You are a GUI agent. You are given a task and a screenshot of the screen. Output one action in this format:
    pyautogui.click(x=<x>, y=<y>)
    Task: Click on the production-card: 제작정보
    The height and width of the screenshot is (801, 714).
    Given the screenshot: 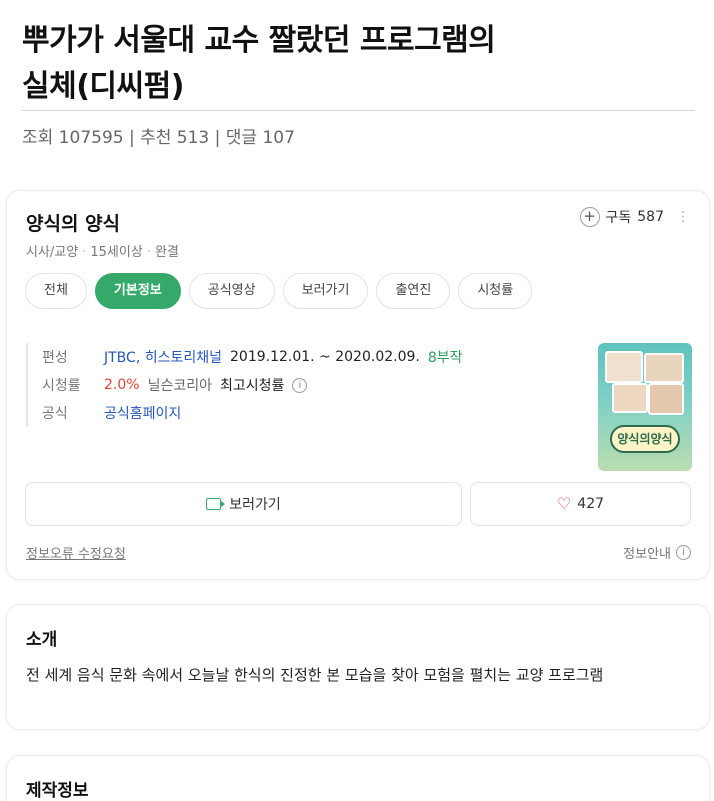 What is the action you would take?
    pyautogui.click(x=358, y=778)
    